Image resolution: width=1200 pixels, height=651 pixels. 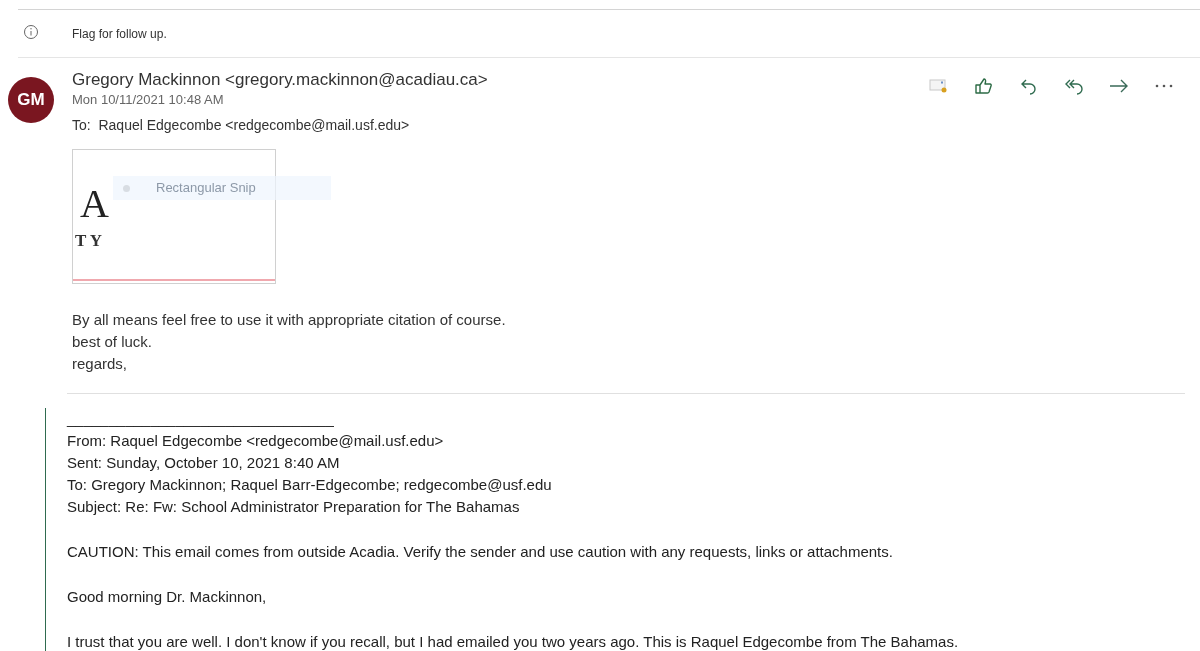 What do you see at coordinates (984, 86) in the screenshot?
I see `thumbs-up-icon` at bounding box center [984, 86].